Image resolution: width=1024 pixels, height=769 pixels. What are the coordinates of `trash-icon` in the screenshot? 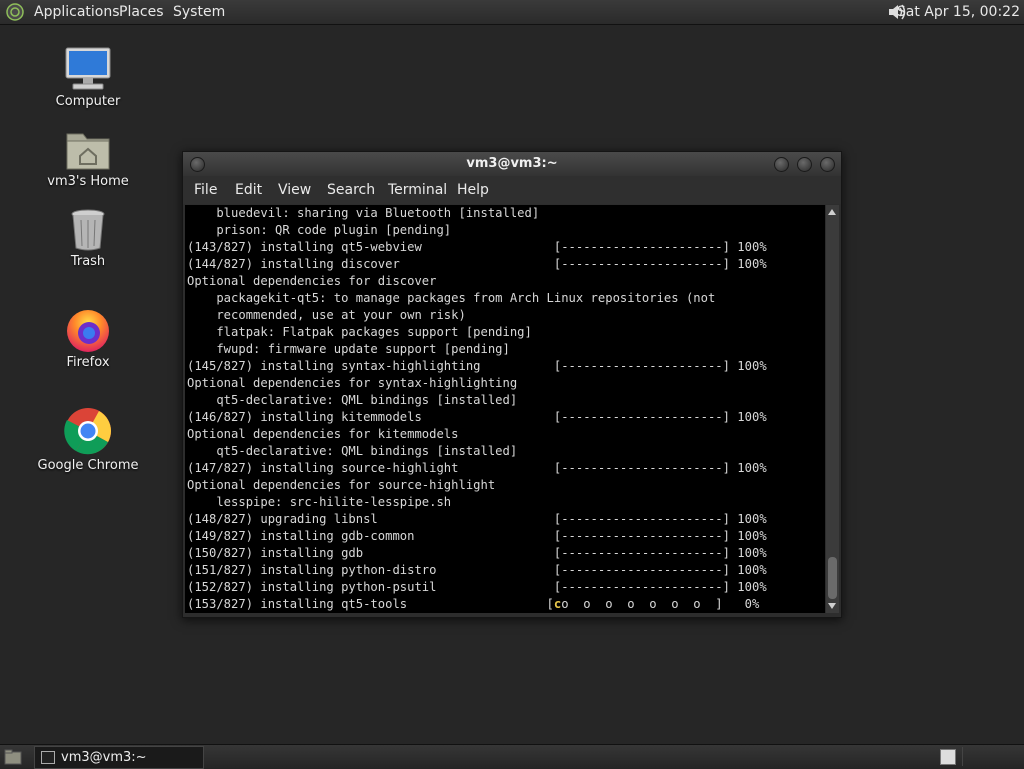 It's located at (88, 230).